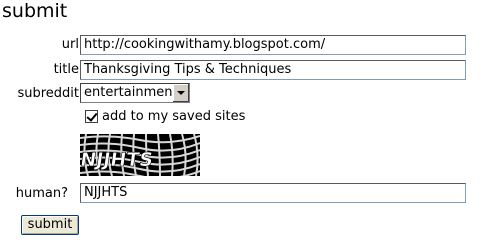 The image size is (480, 244). I want to click on subreddit-select: entertainment, so click(135, 93).